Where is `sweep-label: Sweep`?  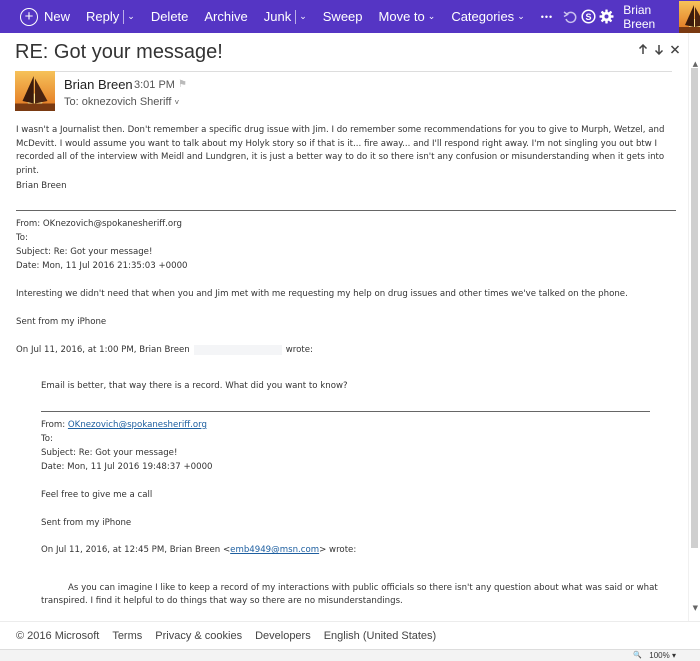
sweep-label: Sweep is located at coordinates (342, 16).